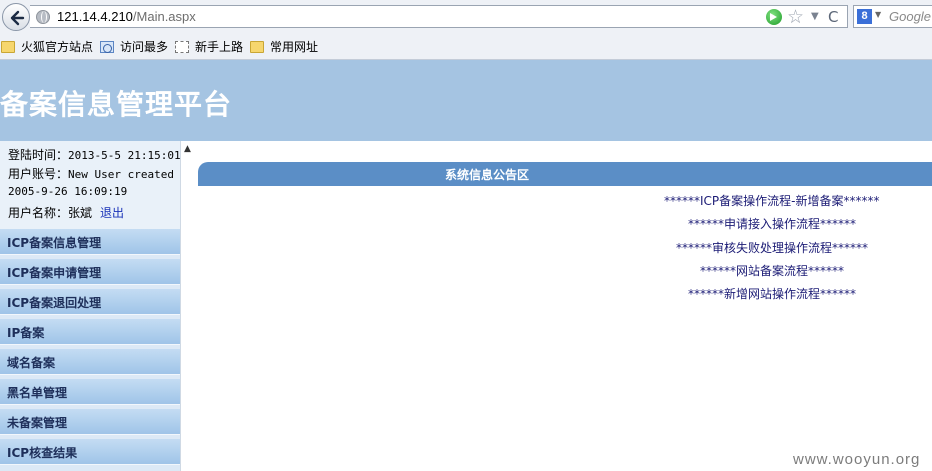 Image resolution: width=932 pixels, height=471 pixels. What do you see at coordinates (90, 392) in the screenshot?
I see `menu-item-blacklist-management: 黑名单管理` at bounding box center [90, 392].